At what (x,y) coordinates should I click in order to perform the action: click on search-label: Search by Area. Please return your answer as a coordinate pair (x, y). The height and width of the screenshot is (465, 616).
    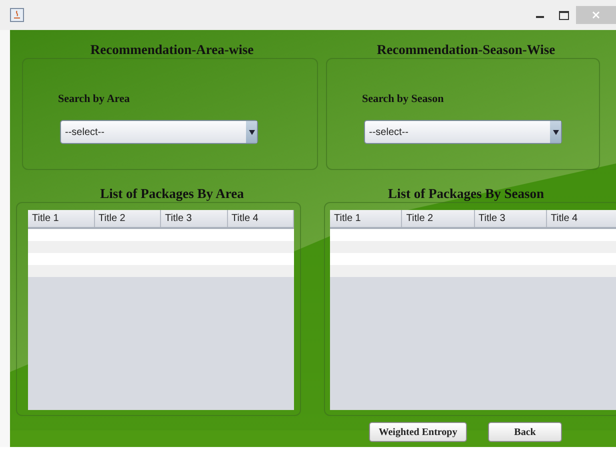
    Looking at the image, I should click on (94, 99).